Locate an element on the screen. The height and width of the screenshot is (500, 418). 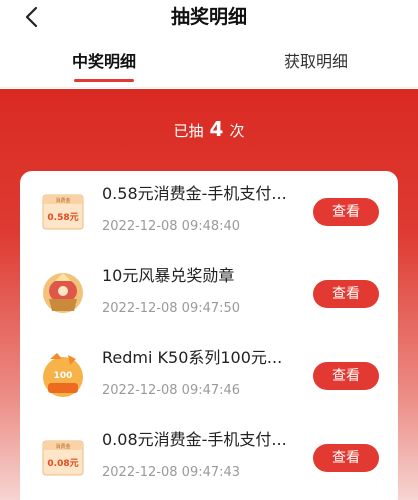
draw-count: 已抽 4 次 is located at coordinates (209, 130).